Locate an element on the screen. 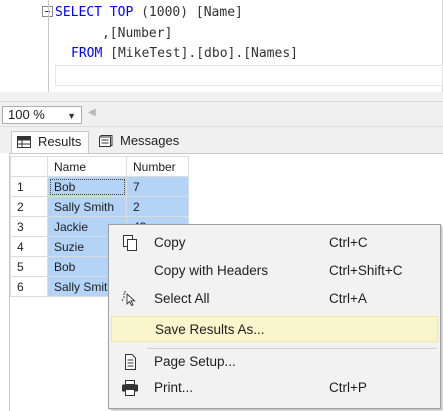 The height and width of the screenshot is (411, 443). zoom-value: 100 % is located at coordinates (26, 114).